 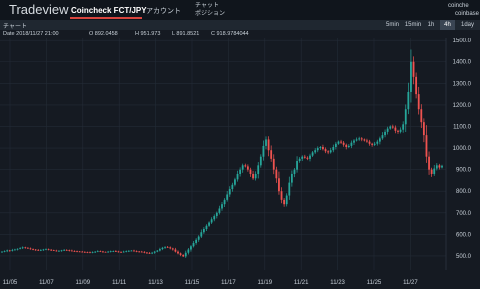 I want to click on chat-tab: チャット, so click(x=210, y=6).